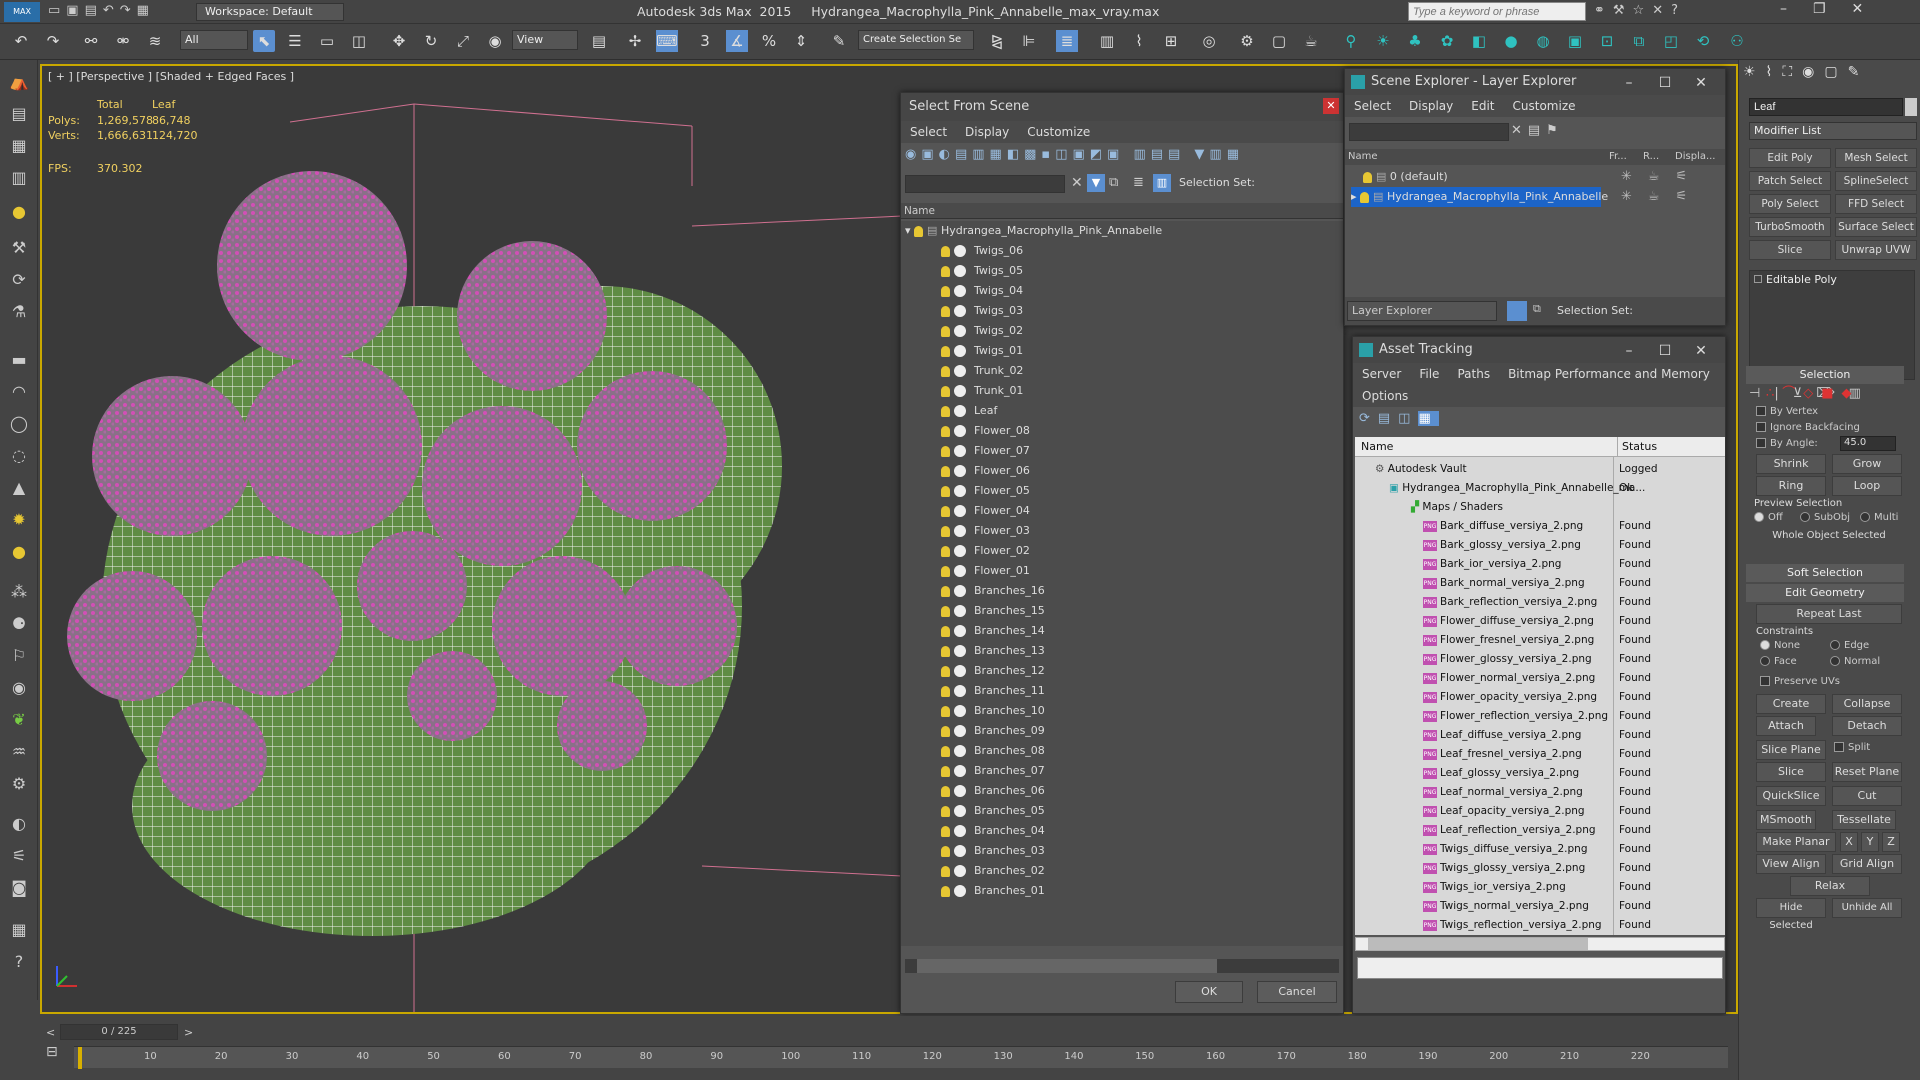 The width and height of the screenshot is (1920, 1080). I want to click on cone-icon: ▲, so click(19, 488).